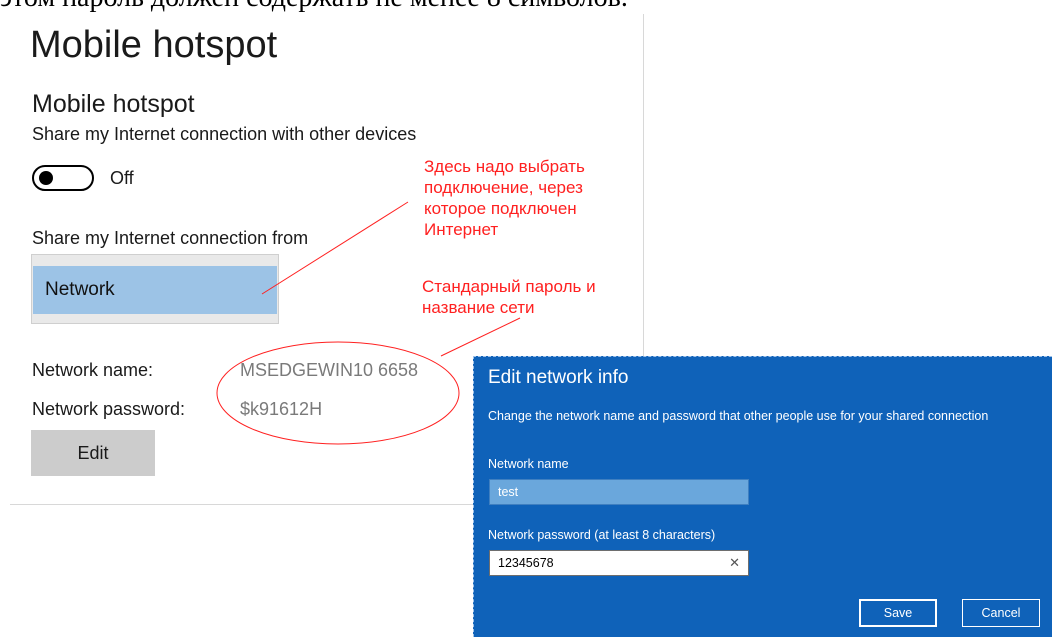  I want to click on annotation-pointer-line-connection, so click(335, 248).